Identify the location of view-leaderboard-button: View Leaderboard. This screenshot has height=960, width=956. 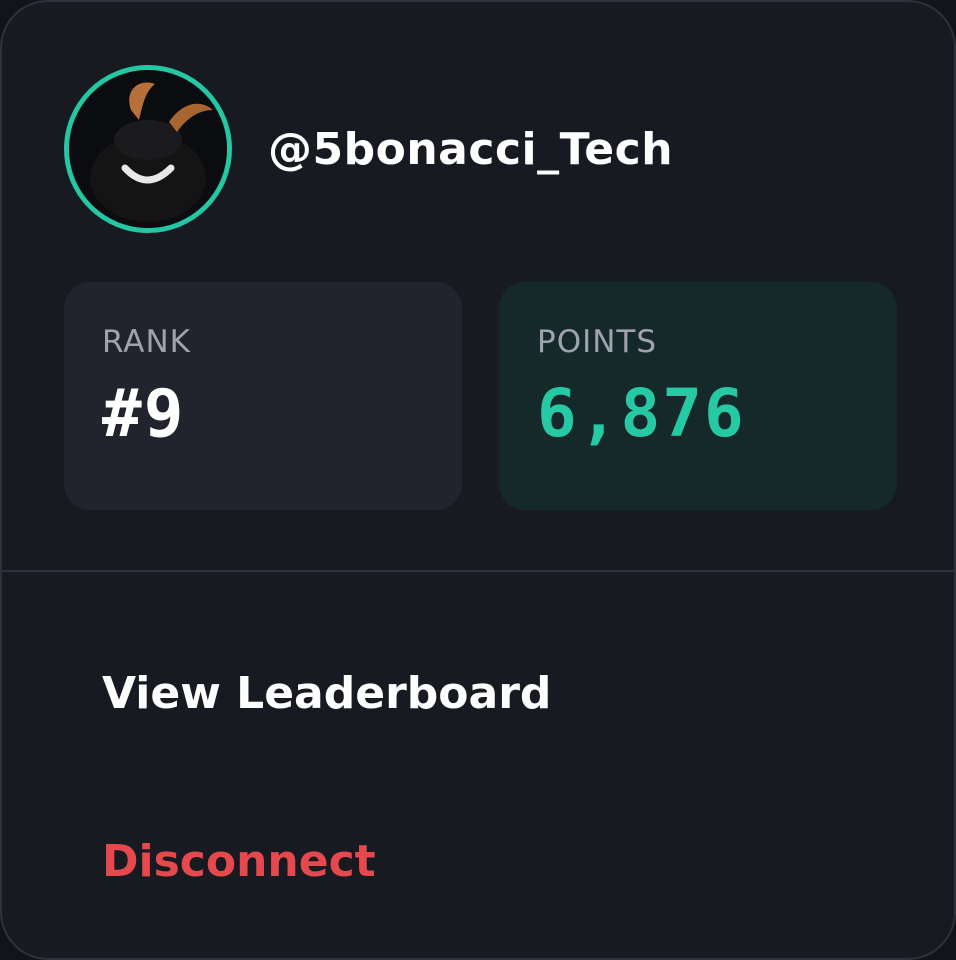
(326, 694).